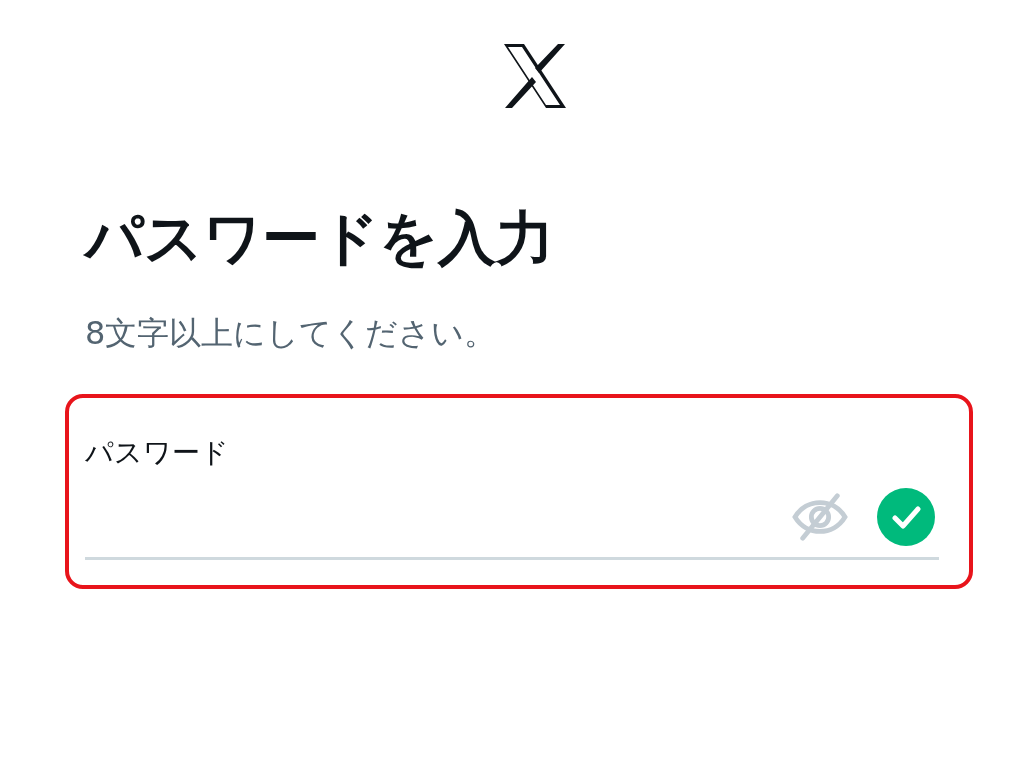  What do you see at coordinates (291, 333) in the screenshot?
I see `subtitle: 8文字以上にしてください。` at bounding box center [291, 333].